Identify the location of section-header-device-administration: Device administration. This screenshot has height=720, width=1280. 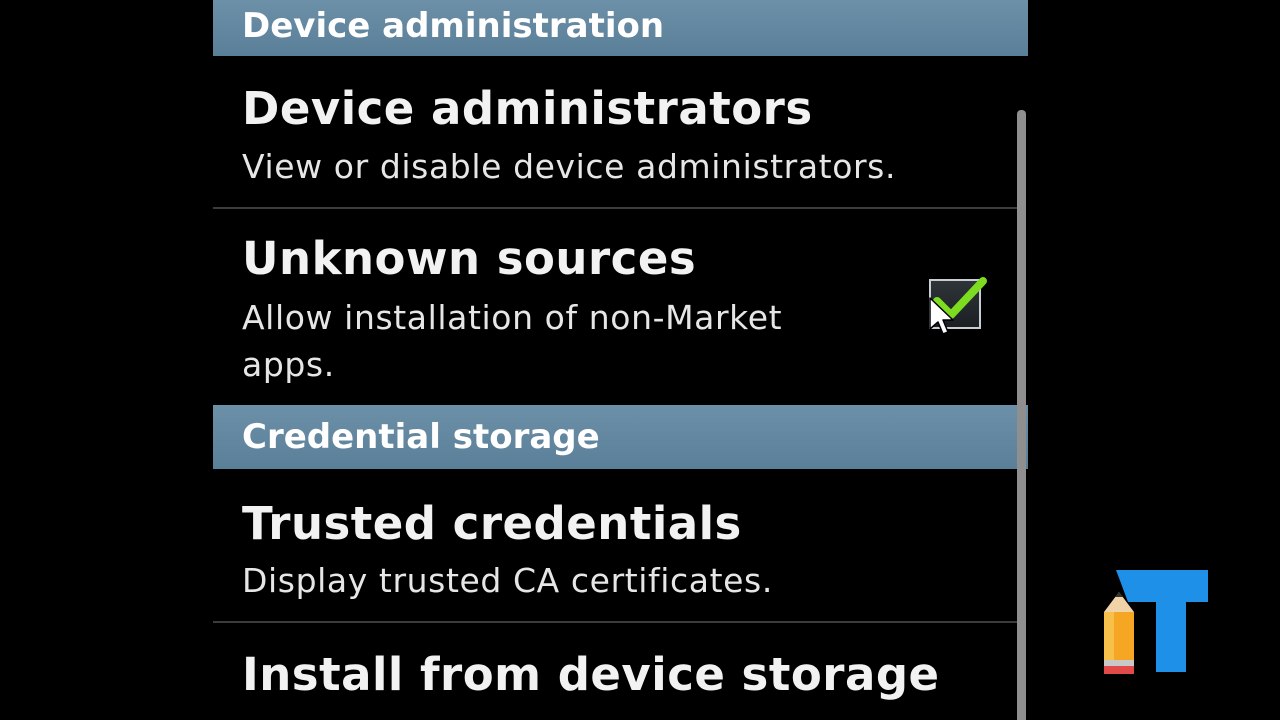
(620, 28).